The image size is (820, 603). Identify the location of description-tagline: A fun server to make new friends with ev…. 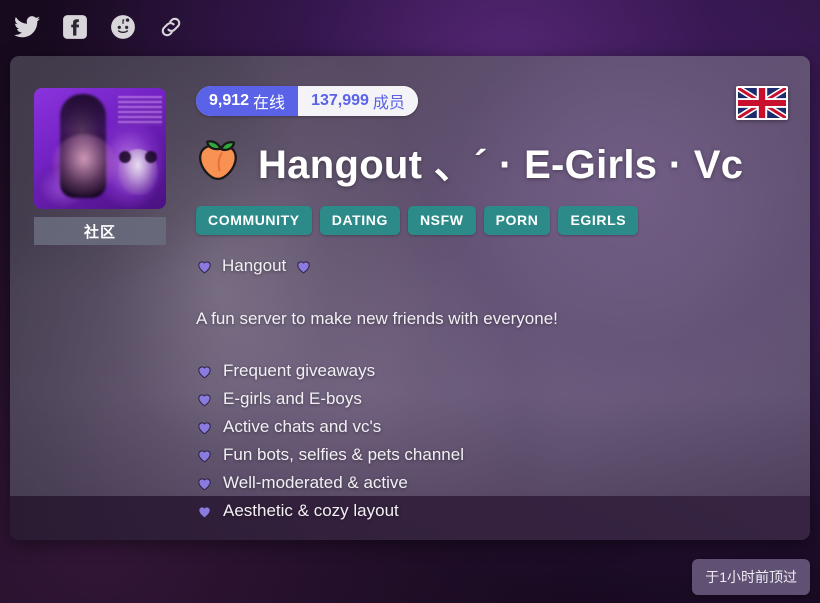
(377, 318).